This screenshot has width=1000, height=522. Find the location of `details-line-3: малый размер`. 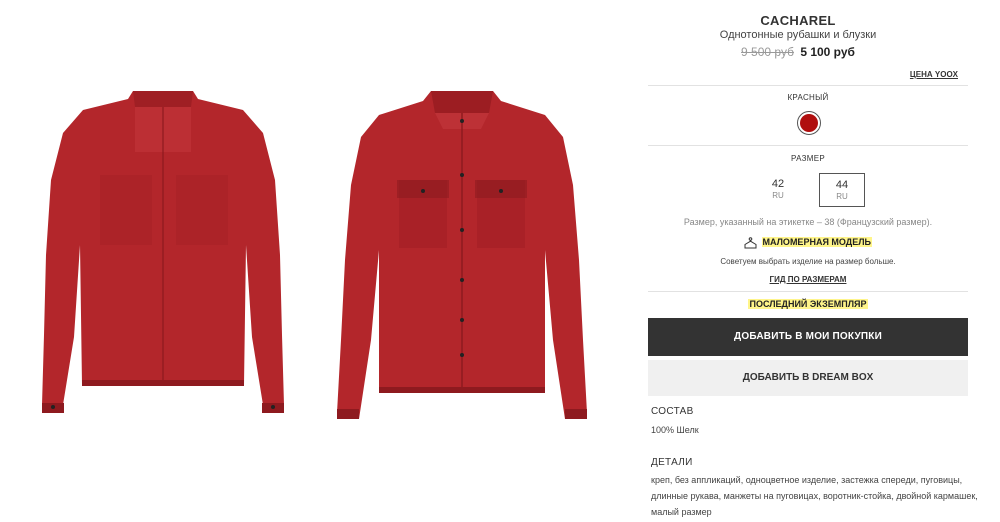

details-line-3: малый размер is located at coordinates (681, 512).